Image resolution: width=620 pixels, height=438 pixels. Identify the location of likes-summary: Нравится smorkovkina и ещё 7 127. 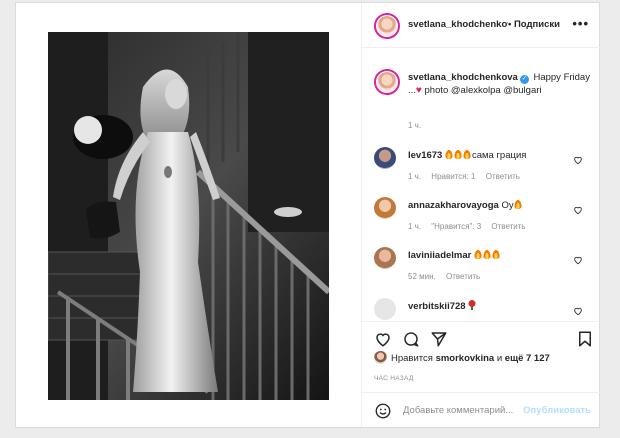
(462, 360).